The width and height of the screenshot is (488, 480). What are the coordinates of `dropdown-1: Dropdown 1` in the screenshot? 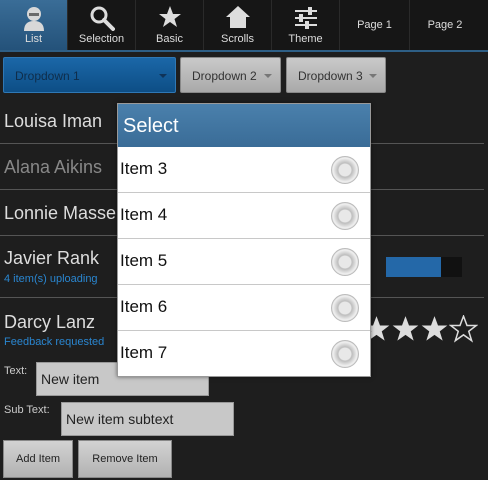 It's located at (89, 75).